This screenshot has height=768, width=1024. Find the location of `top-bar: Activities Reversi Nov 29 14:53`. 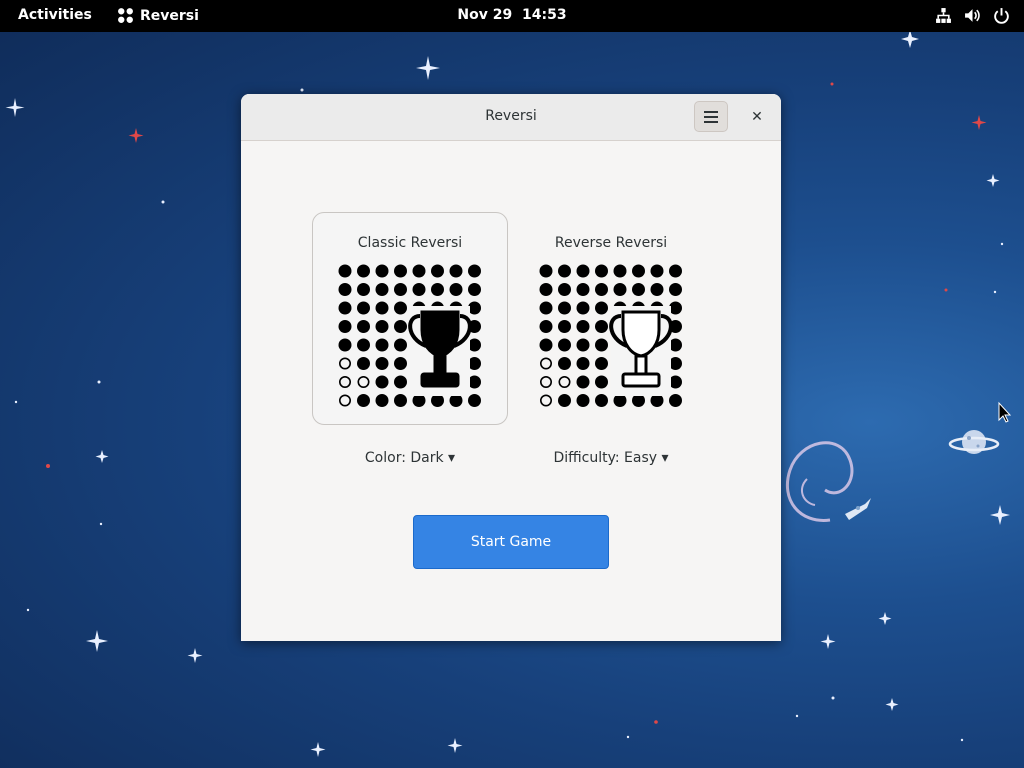

top-bar: Activities Reversi Nov 29 14:53 is located at coordinates (512, 16).